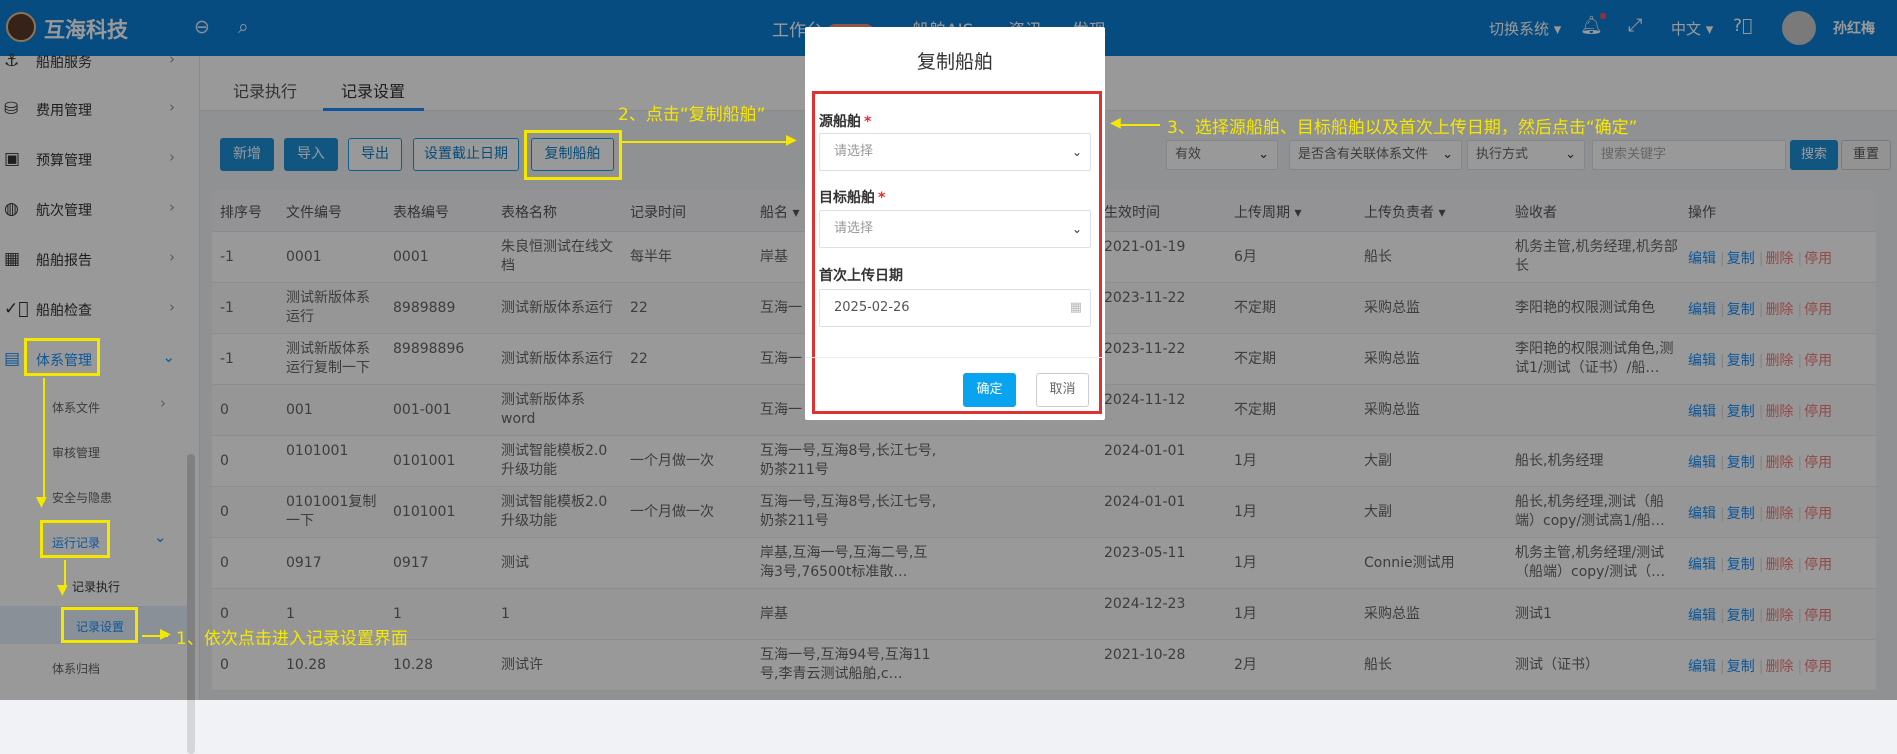 The height and width of the screenshot is (754, 1897). What do you see at coordinates (955, 308) in the screenshot?
I see `first-upload-date-input: 2025-02-26 ▦` at bounding box center [955, 308].